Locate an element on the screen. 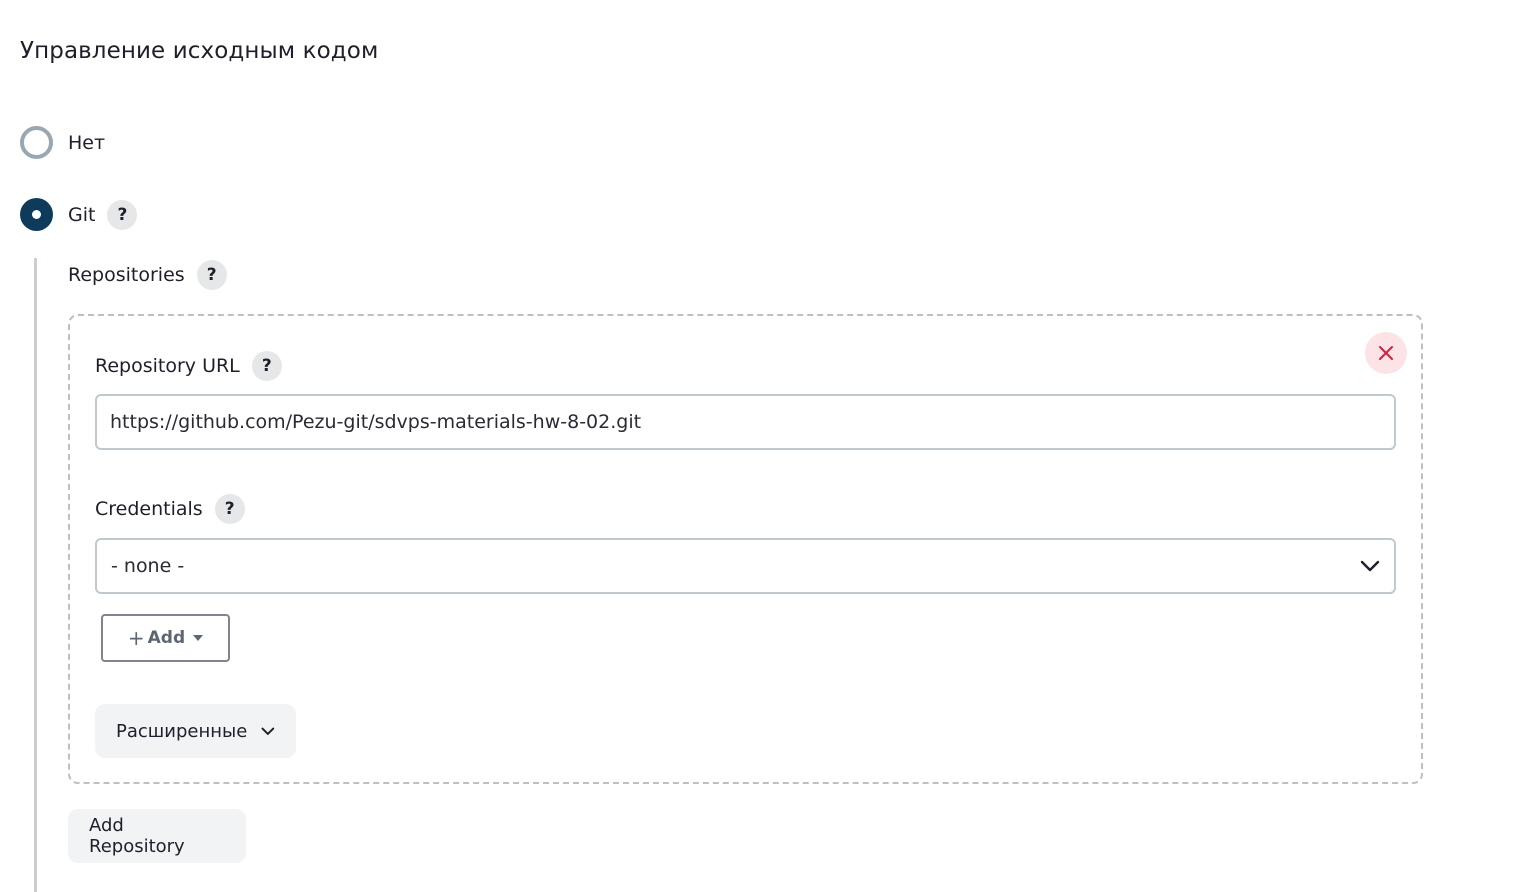 The height and width of the screenshot is (892, 1527). radio-git is located at coordinates (36, 214).